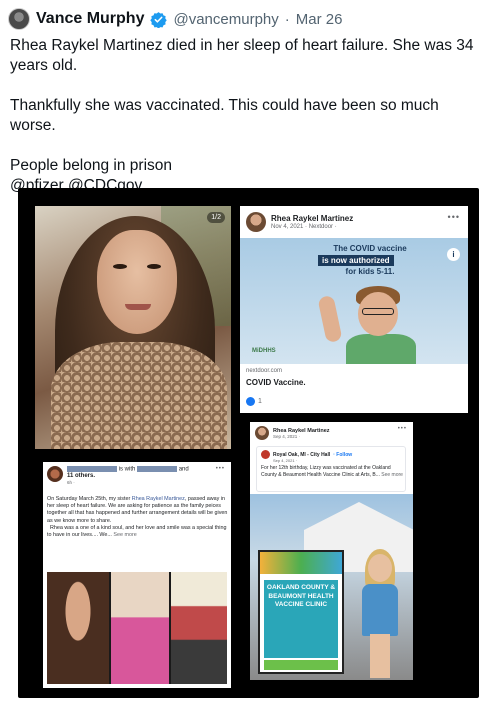 Image resolution: width=490 pixels, height=708 pixels. What do you see at coordinates (137, 628) in the screenshot?
I see `family-photos` at bounding box center [137, 628].